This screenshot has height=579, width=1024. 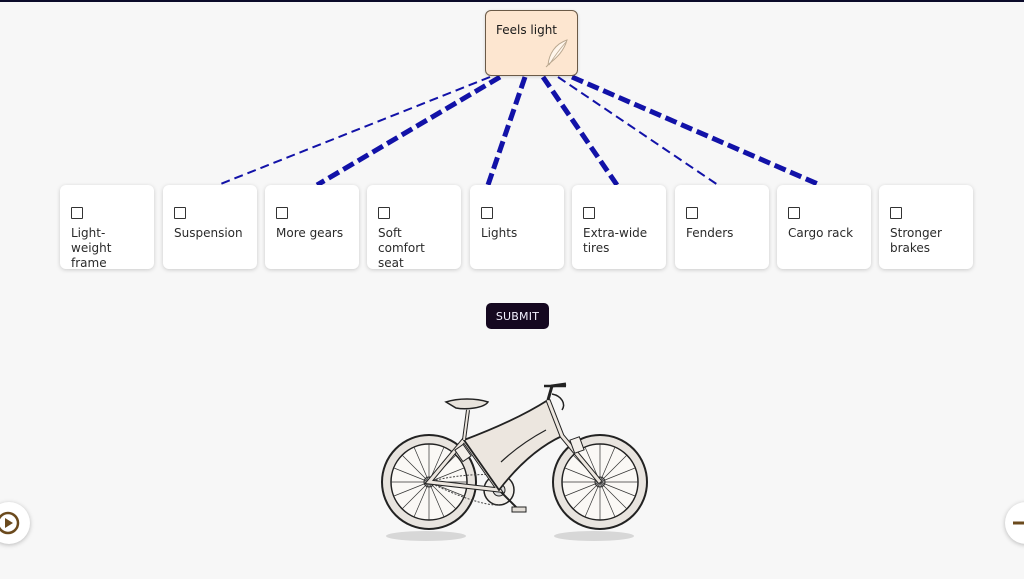 What do you see at coordinates (558, 54) in the screenshot?
I see `feather-icon` at bounding box center [558, 54].